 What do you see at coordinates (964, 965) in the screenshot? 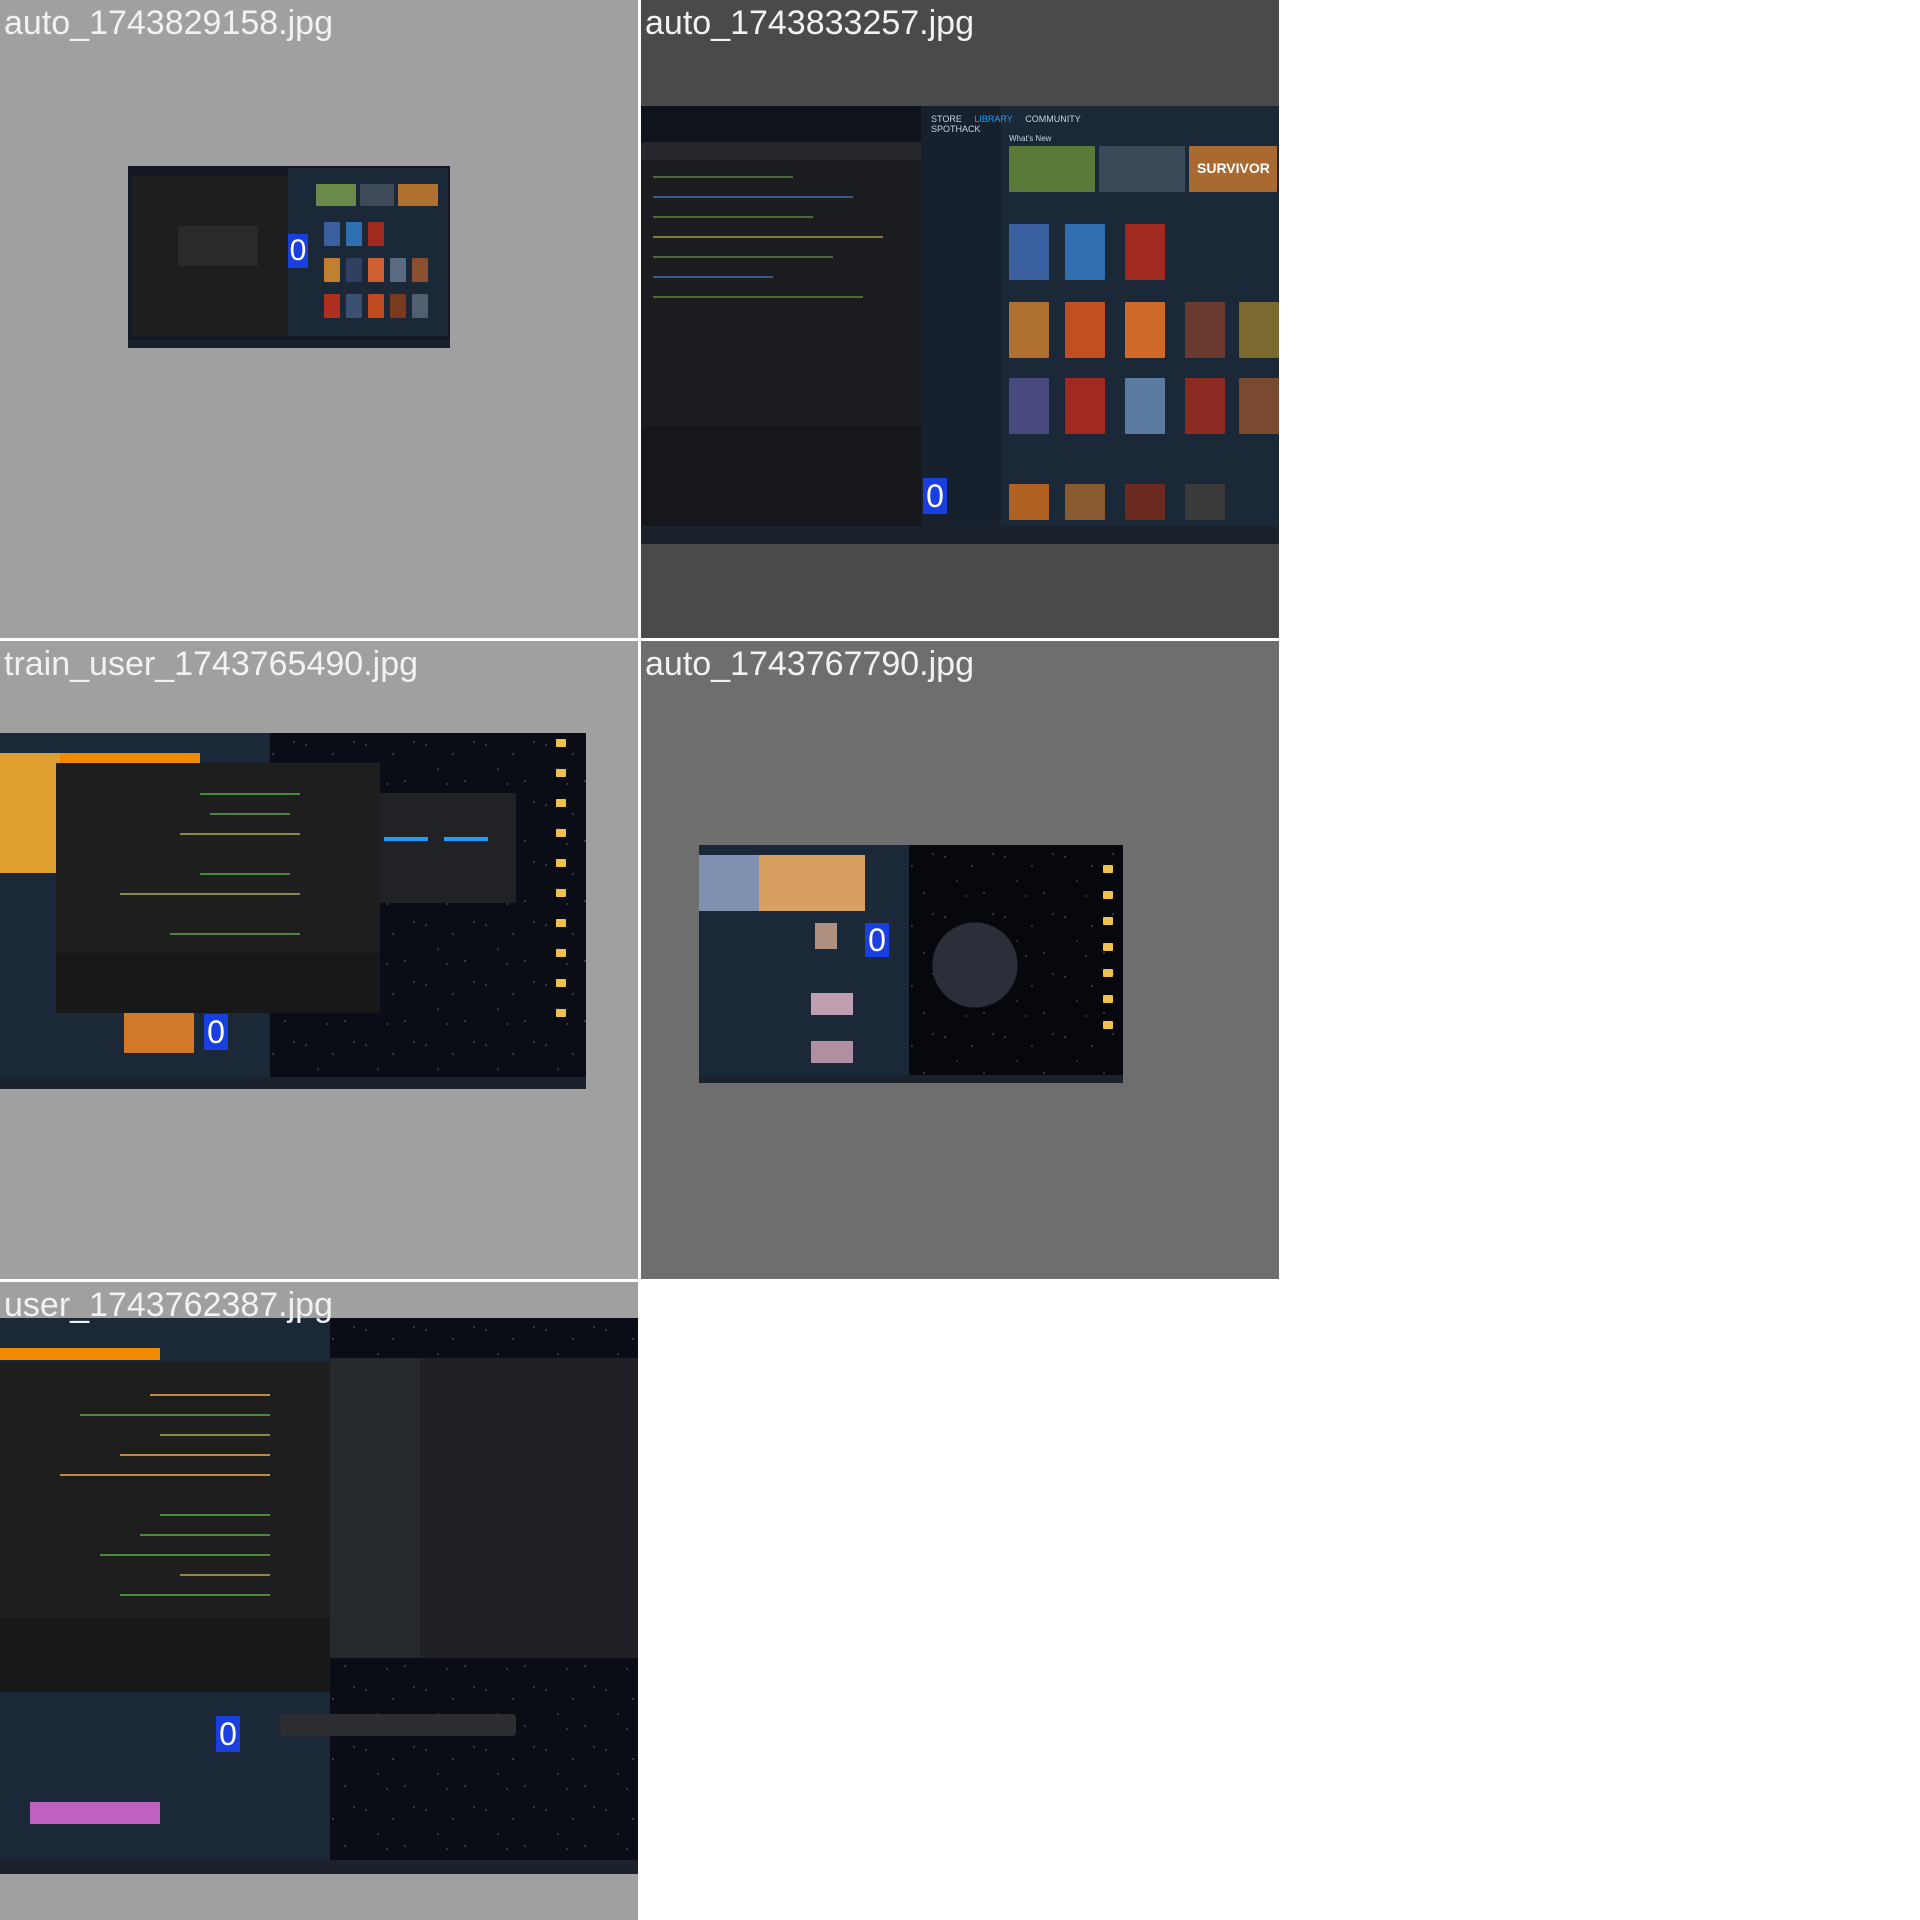
I see `astronaut-wallpaper` at bounding box center [964, 965].